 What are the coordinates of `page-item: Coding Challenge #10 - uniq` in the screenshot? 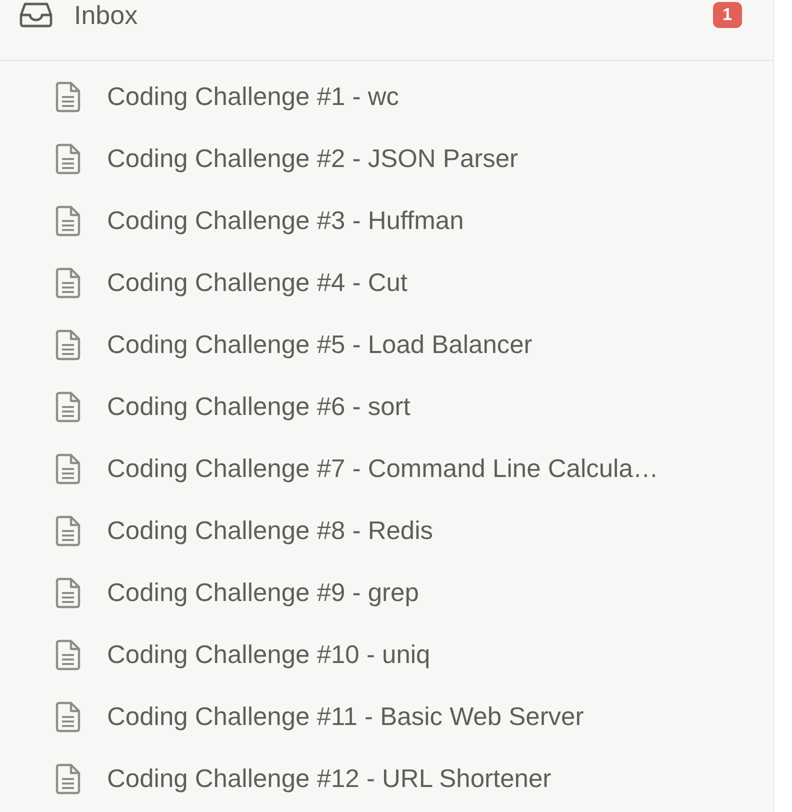 It's located at (386, 655).